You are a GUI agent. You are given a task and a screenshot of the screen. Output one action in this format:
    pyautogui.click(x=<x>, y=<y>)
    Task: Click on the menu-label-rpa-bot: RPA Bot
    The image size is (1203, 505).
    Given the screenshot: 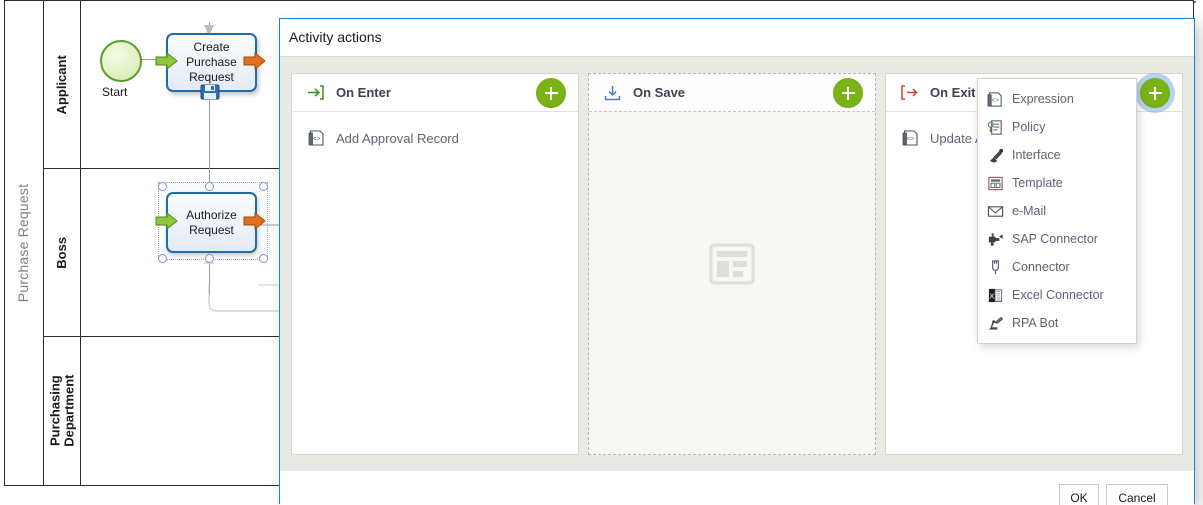 What is the action you would take?
    pyautogui.click(x=1035, y=323)
    